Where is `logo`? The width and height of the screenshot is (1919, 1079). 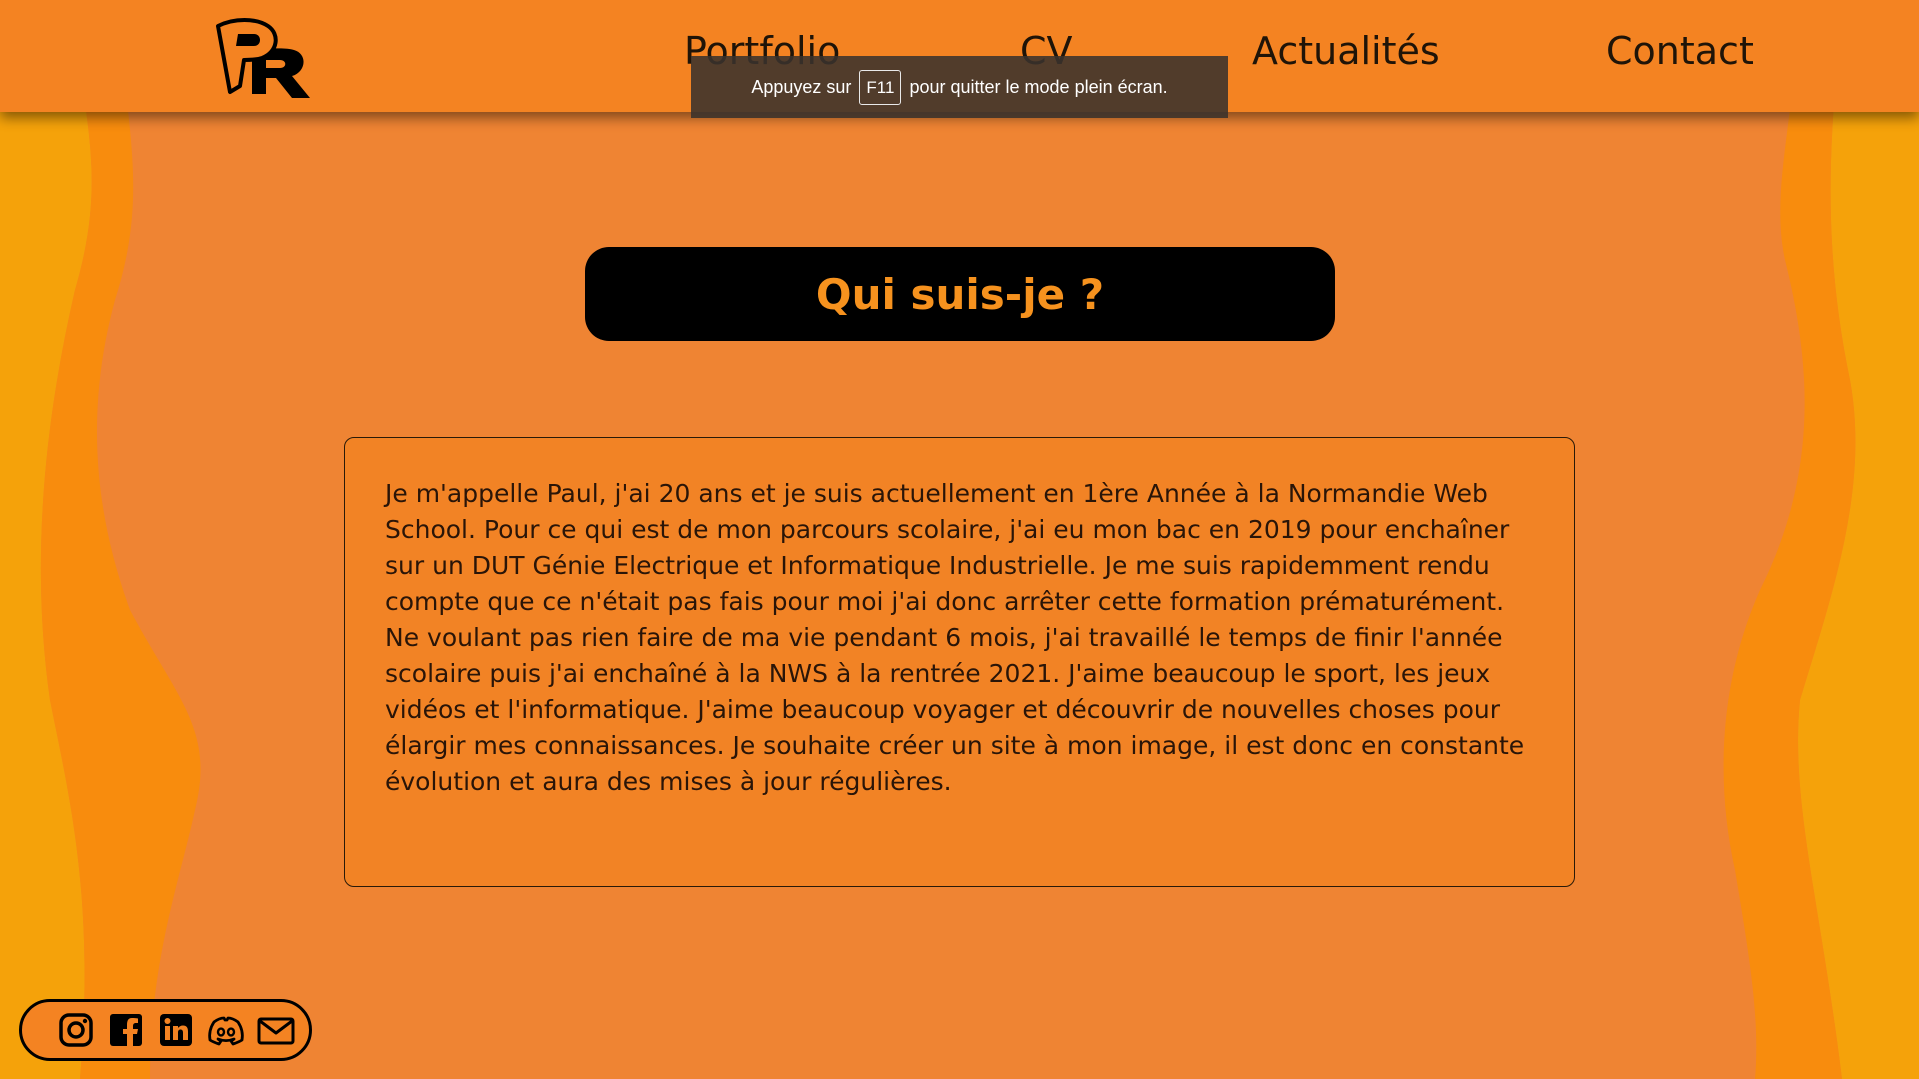 logo is located at coordinates (264, 58).